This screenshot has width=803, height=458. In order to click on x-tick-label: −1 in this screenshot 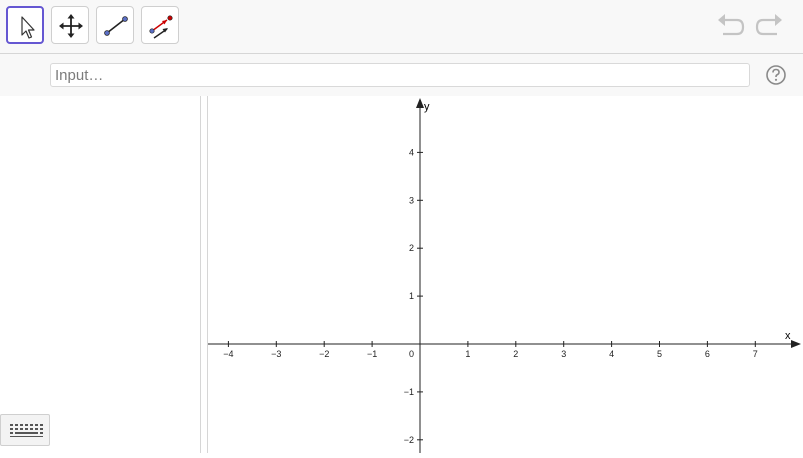, I will do `click(372, 354)`.